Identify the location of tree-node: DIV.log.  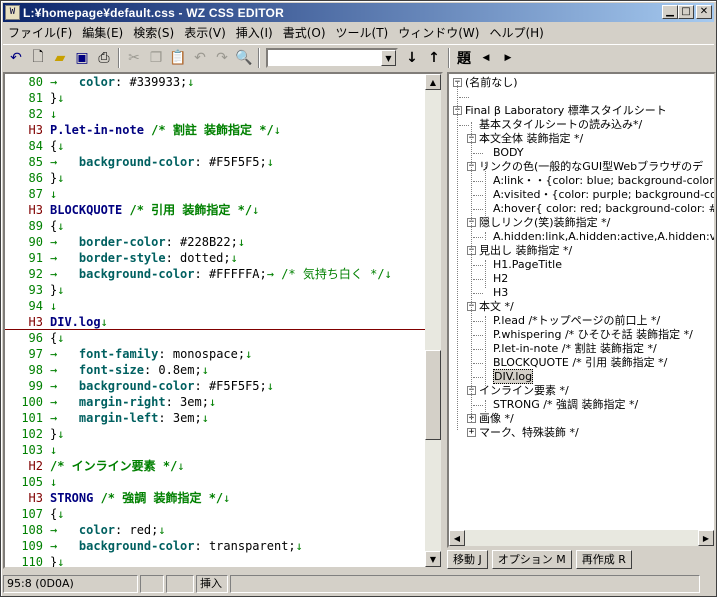
(513, 376).